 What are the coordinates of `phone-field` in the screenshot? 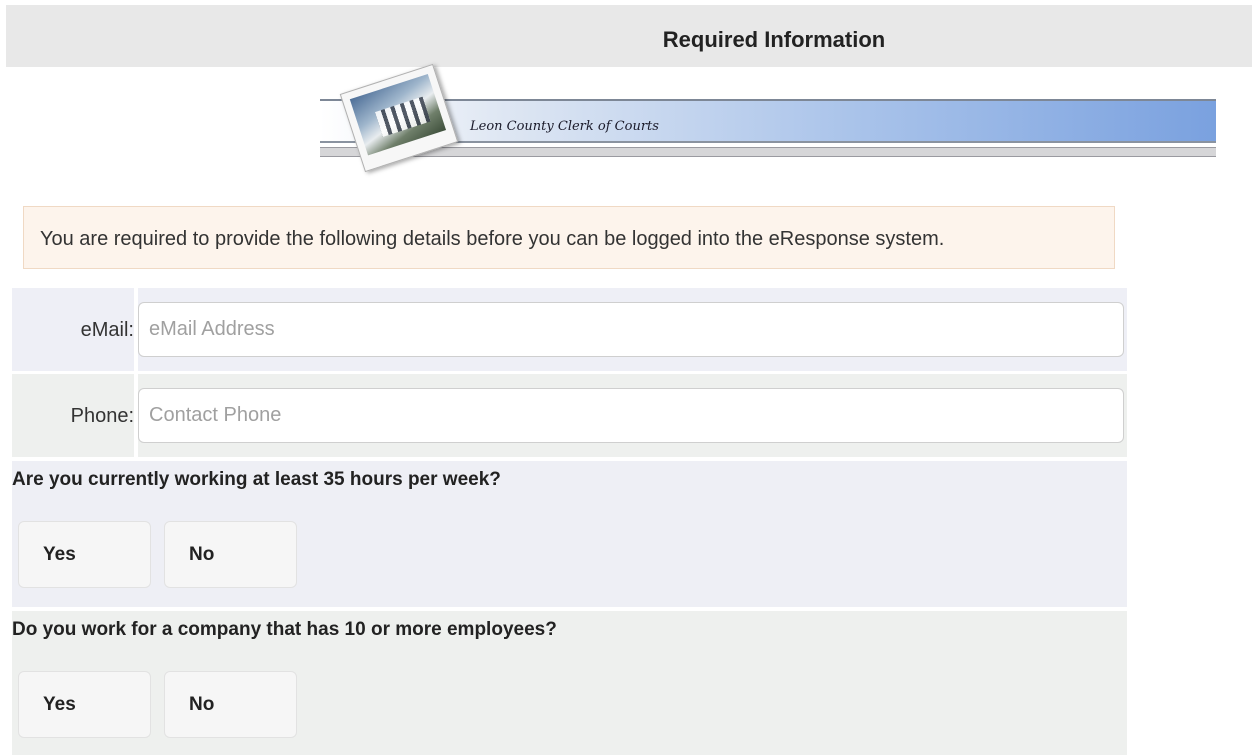 It's located at (631, 415).